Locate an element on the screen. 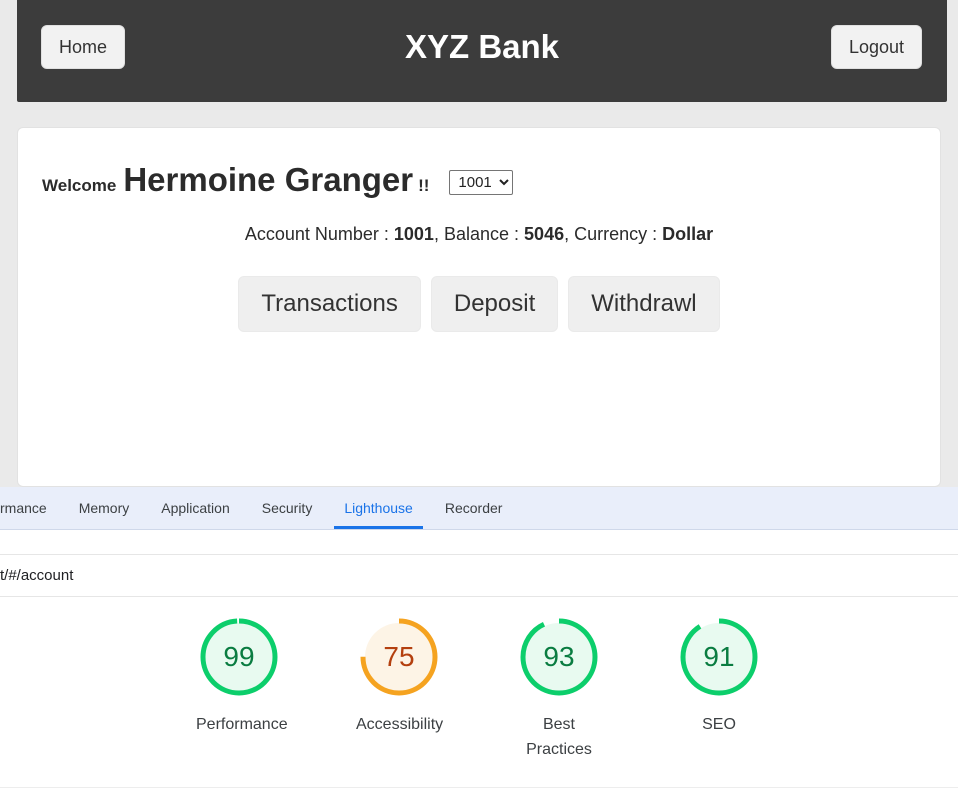 The image size is (958, 798). devtools-tab-security: Security is located at coordinates (287, 508).